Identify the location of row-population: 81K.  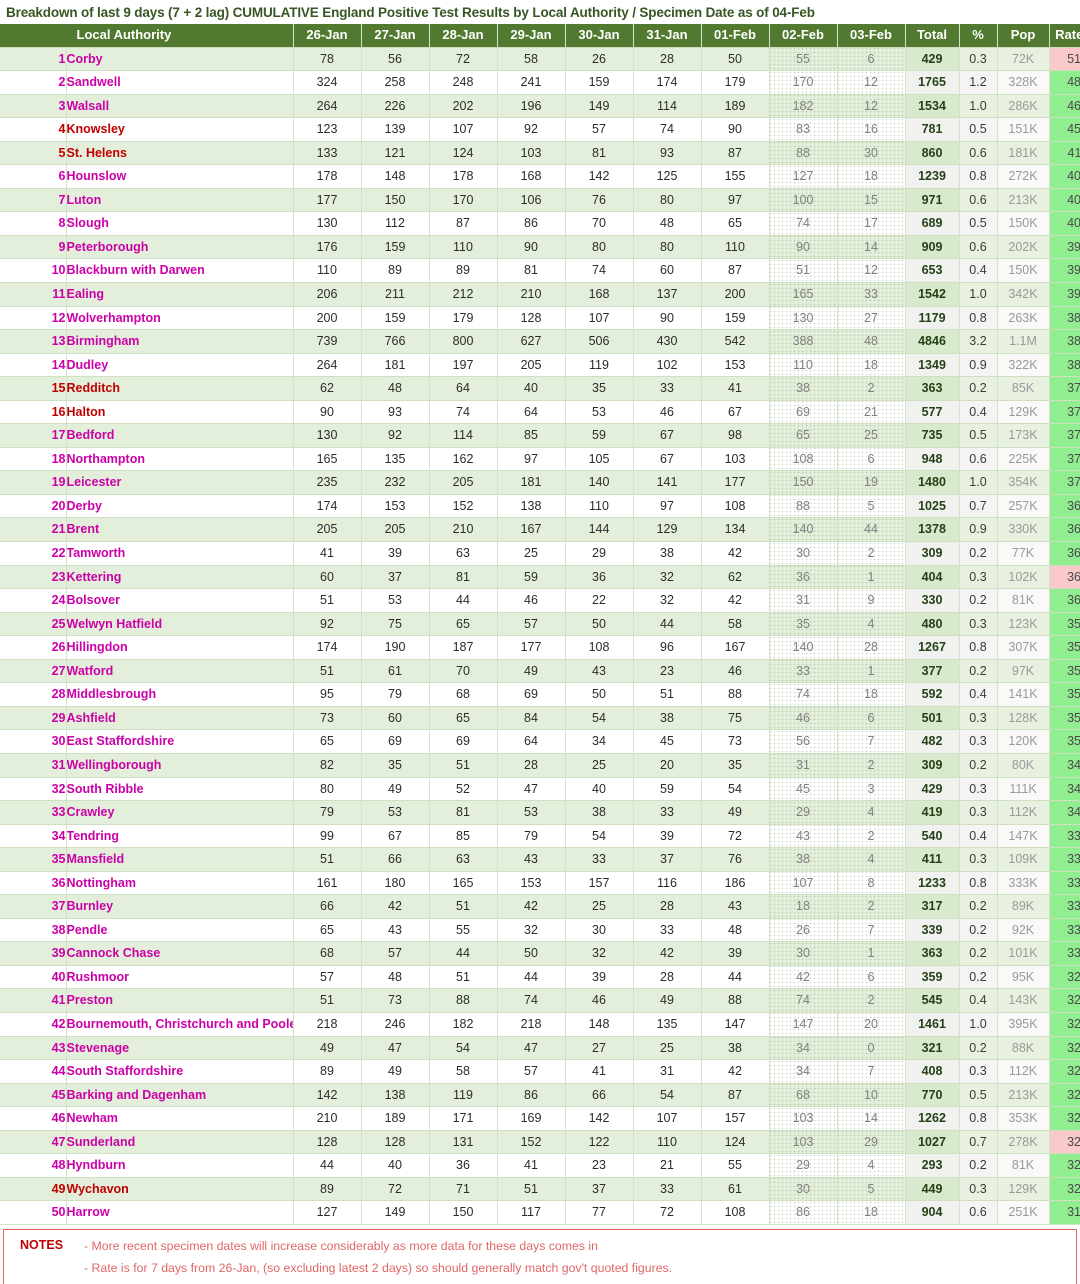
(1023, 1165).